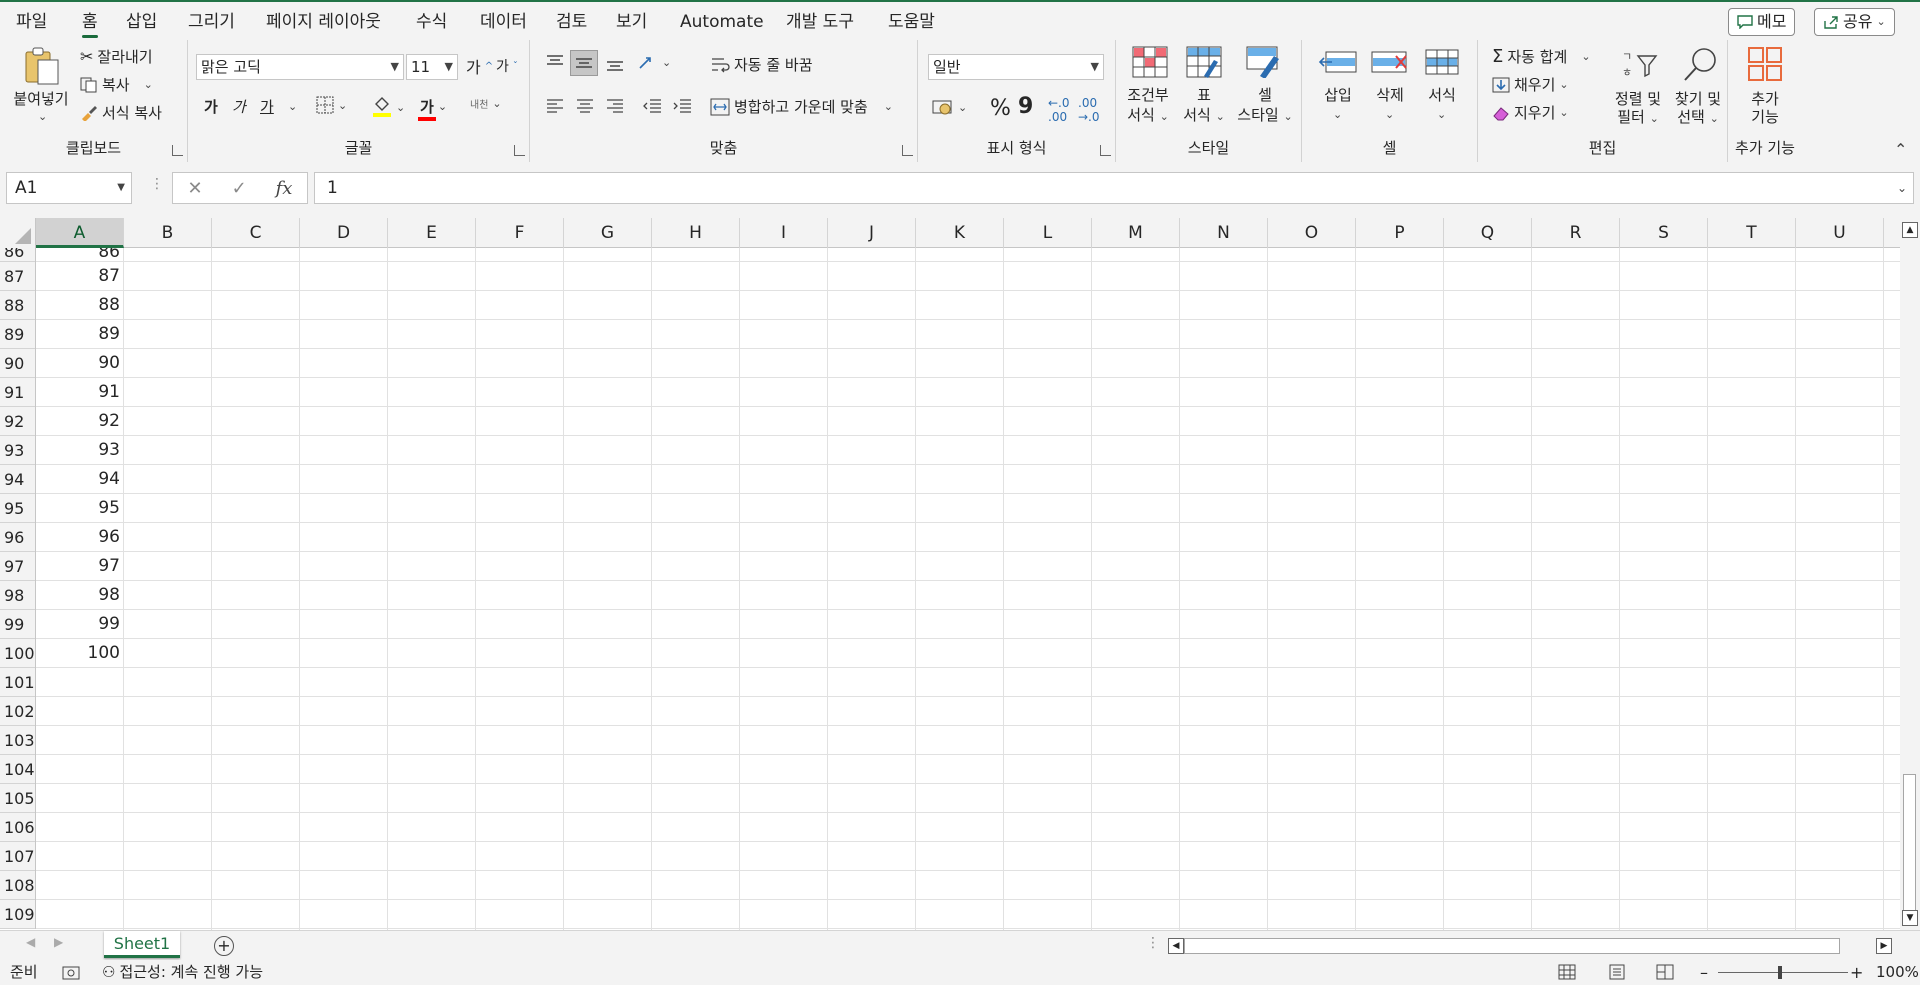  Describe the element at coordinates (1148, 89) in the screenshot. I see `conditional-format-button: 조건부 서식 ⌄` at that location.